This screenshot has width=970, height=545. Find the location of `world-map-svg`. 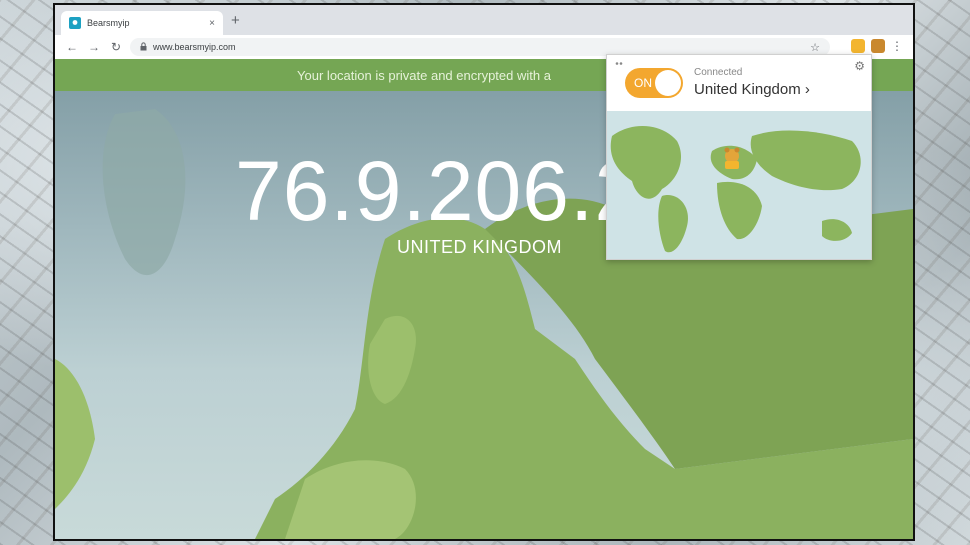

world-map-svg is located at coordinates (735, 189).